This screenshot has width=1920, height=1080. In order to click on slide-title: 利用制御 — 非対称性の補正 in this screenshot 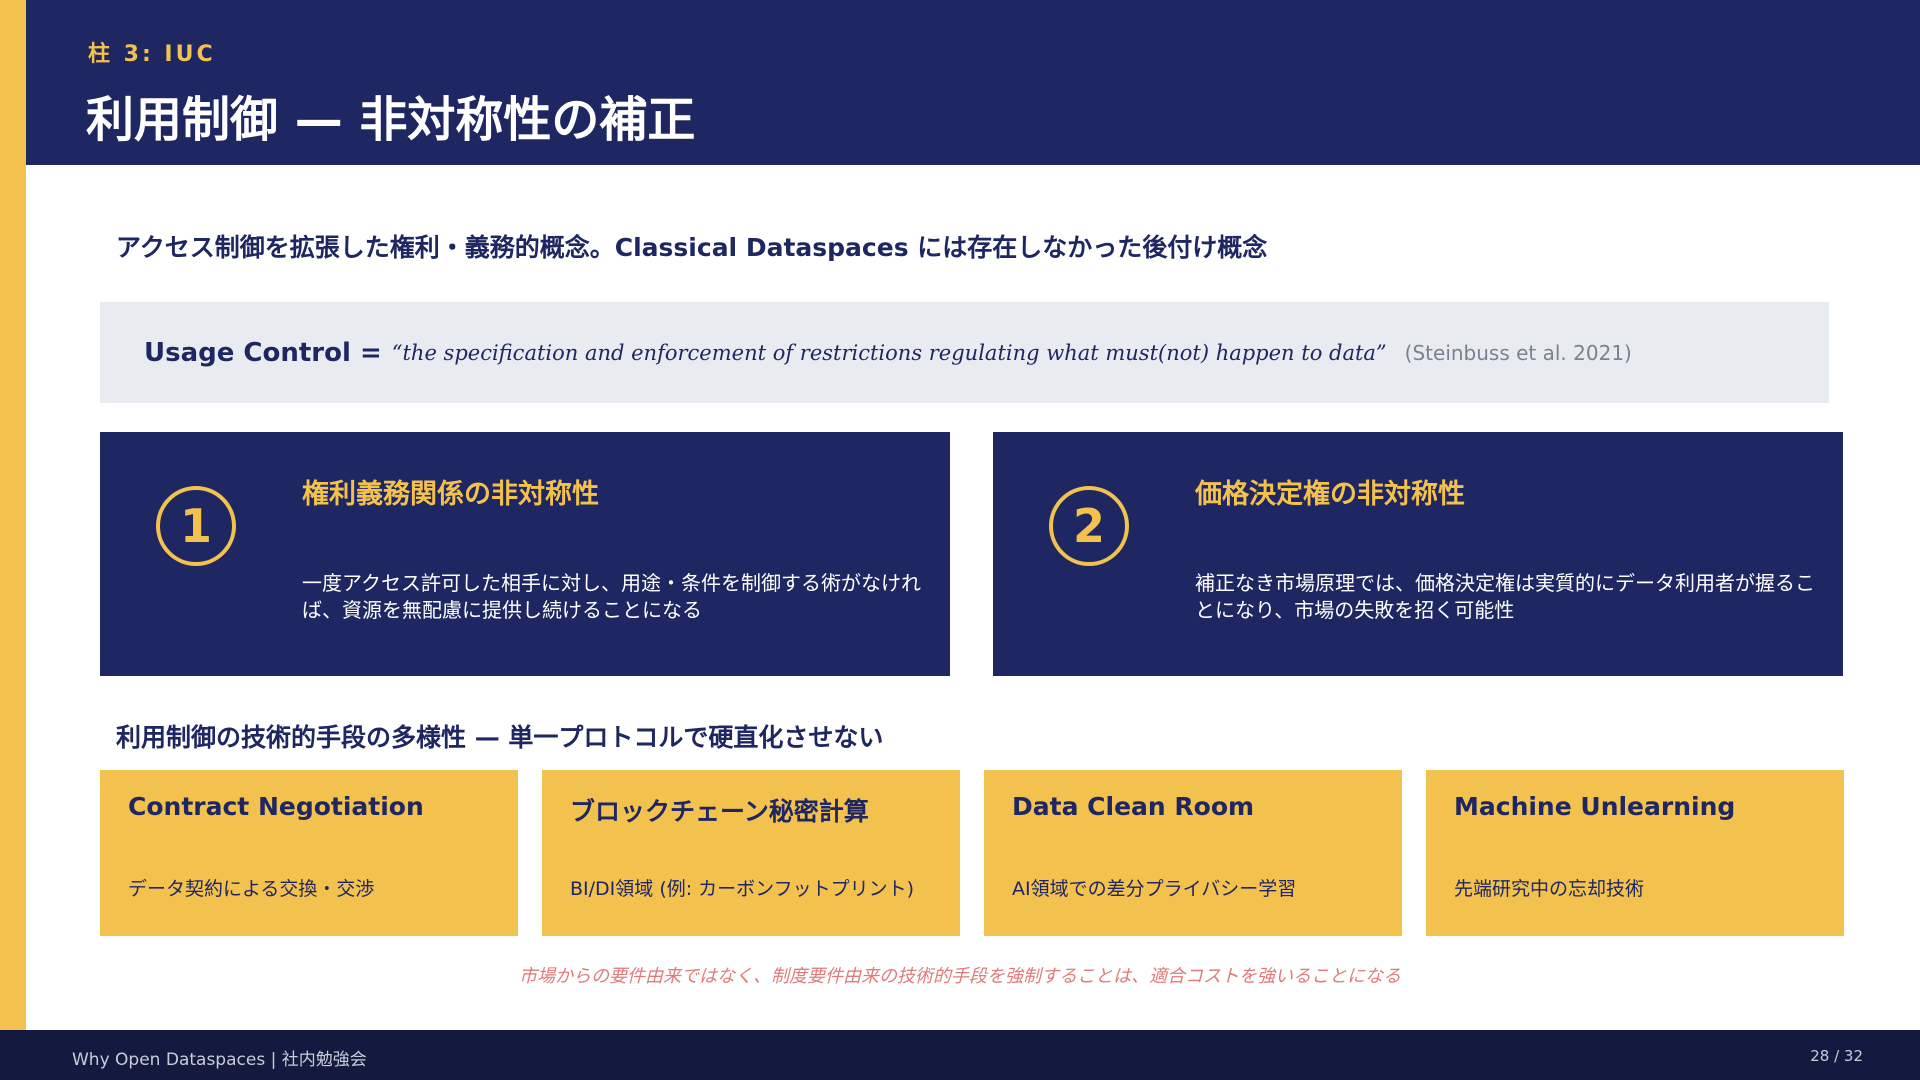, I will do `click(391, 120)`.